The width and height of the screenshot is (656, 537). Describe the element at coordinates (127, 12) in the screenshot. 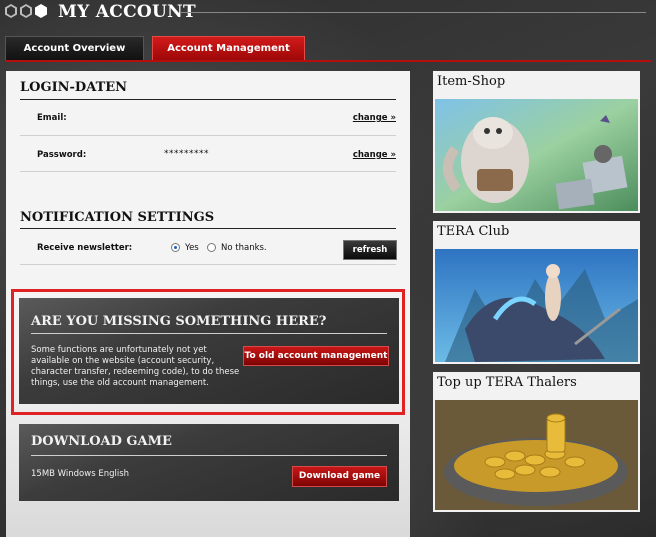

I see `page-title: MY ACCOUNT` at that location.